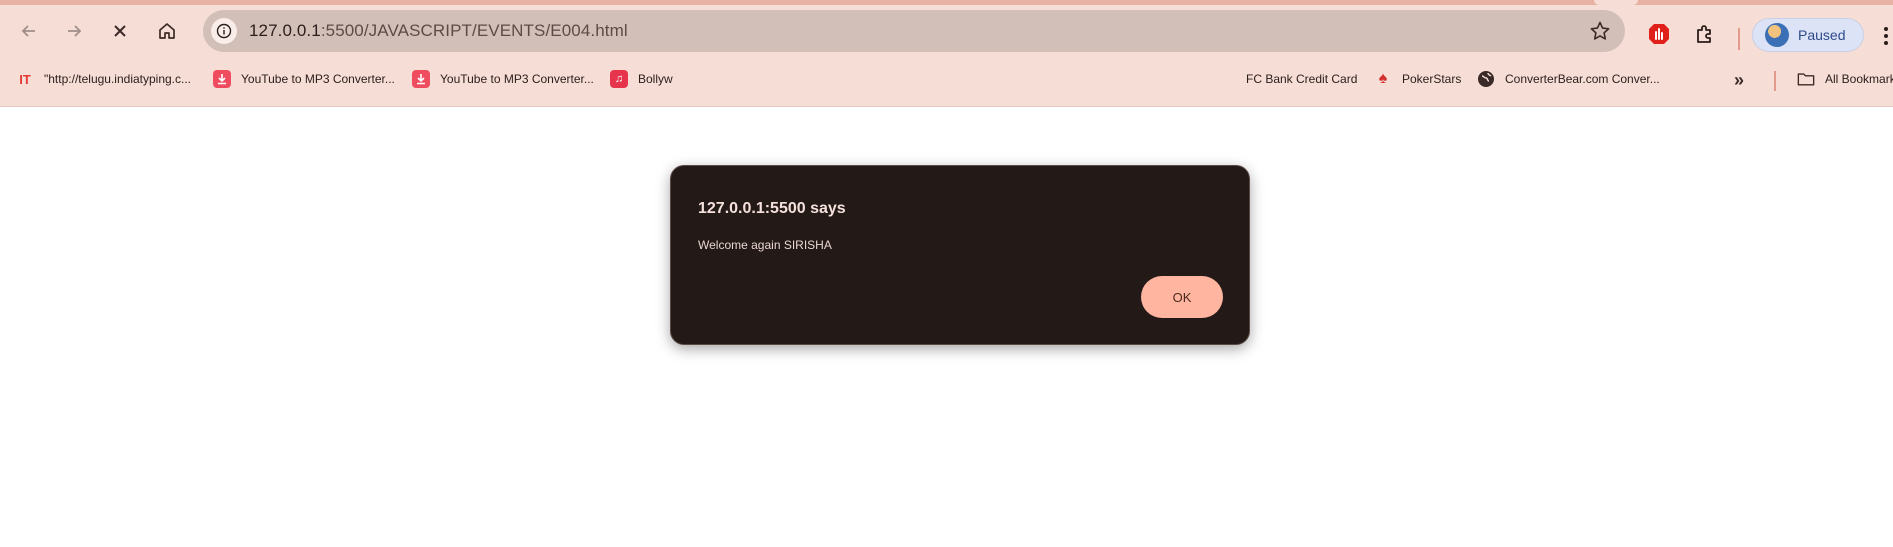 The width and height of the screenshot is (1893, 547). What do you see at coordinates (946, 2) in the screenshot?
I see `tab-strip` at bounding box center [946, 2].